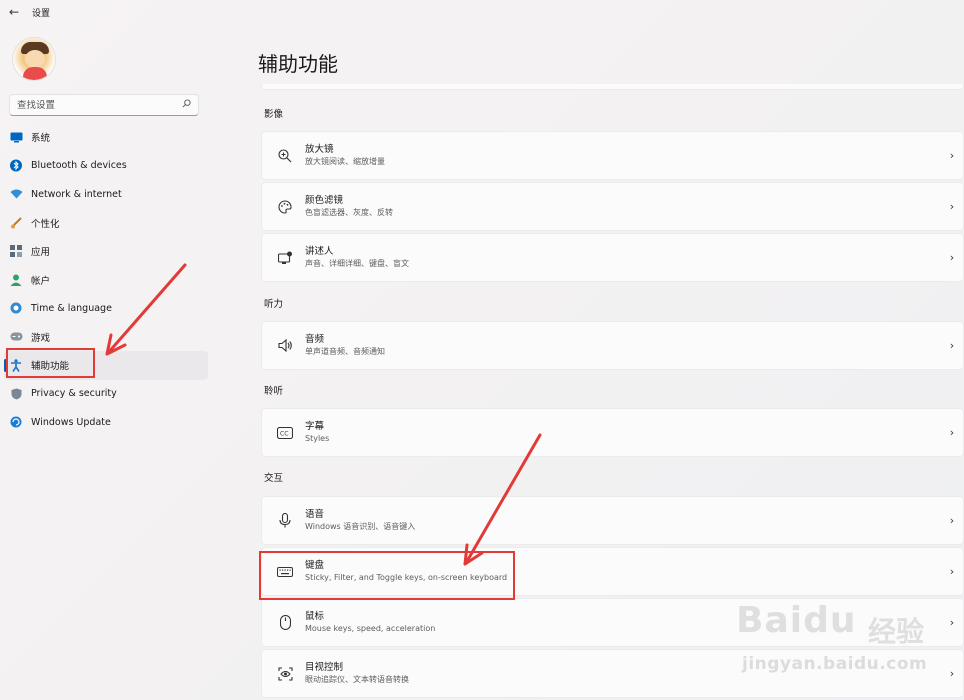 This screenshot has width=964, height=700. What do you see at coordinates (502, 499) in the screenshot?
I see `arrow-to-keyboard` at bounding box center [502, 499].